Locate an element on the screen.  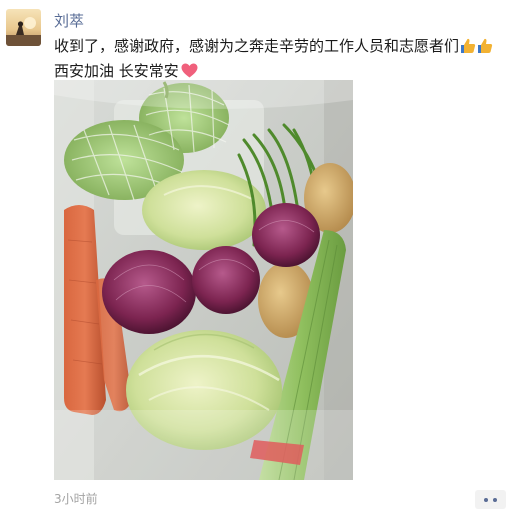
post-text-line-2-content: 西安加油 长安常安 is located at coordinates (116, 71).